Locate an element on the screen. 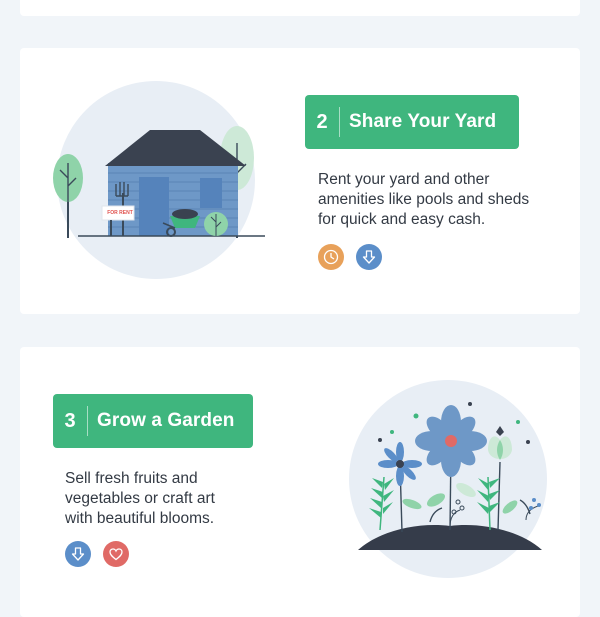 The image size is (600, 617). step-number: 3 is located at coordinates (70, 421).